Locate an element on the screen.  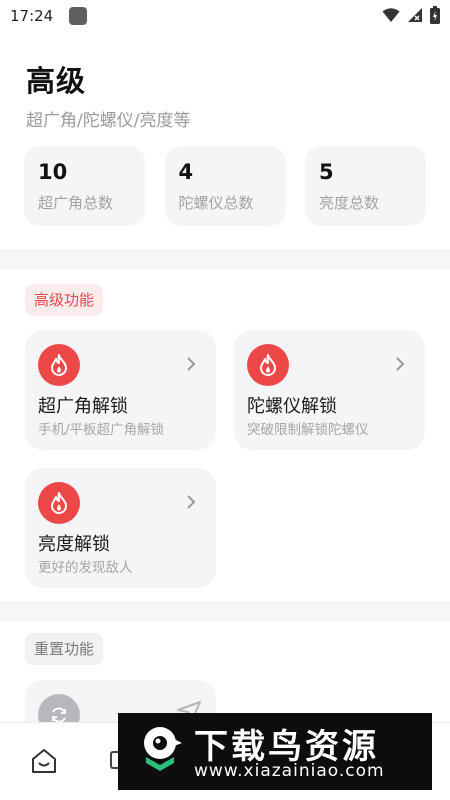
stat-label: 亮度总数 is located at coordinates (349, 203).